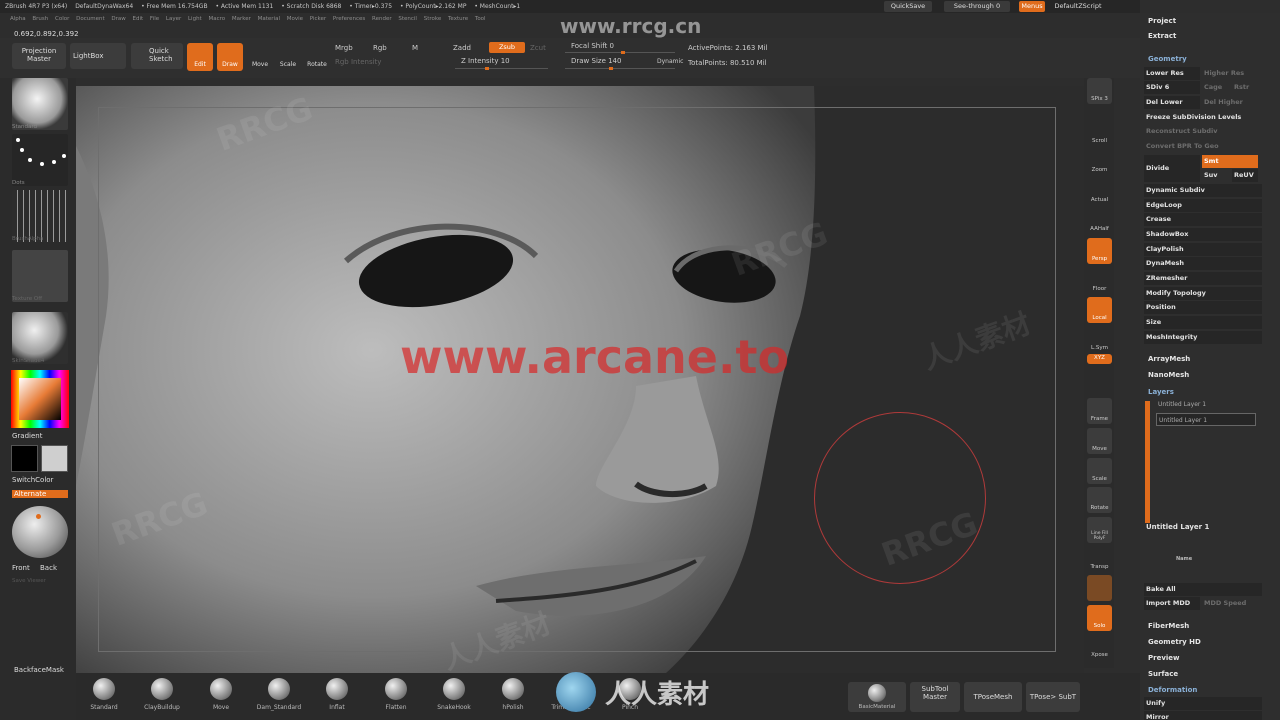 This screenshot has width=1280, height=720. I want to click on solo-button: Solo, so click(1099, 618).